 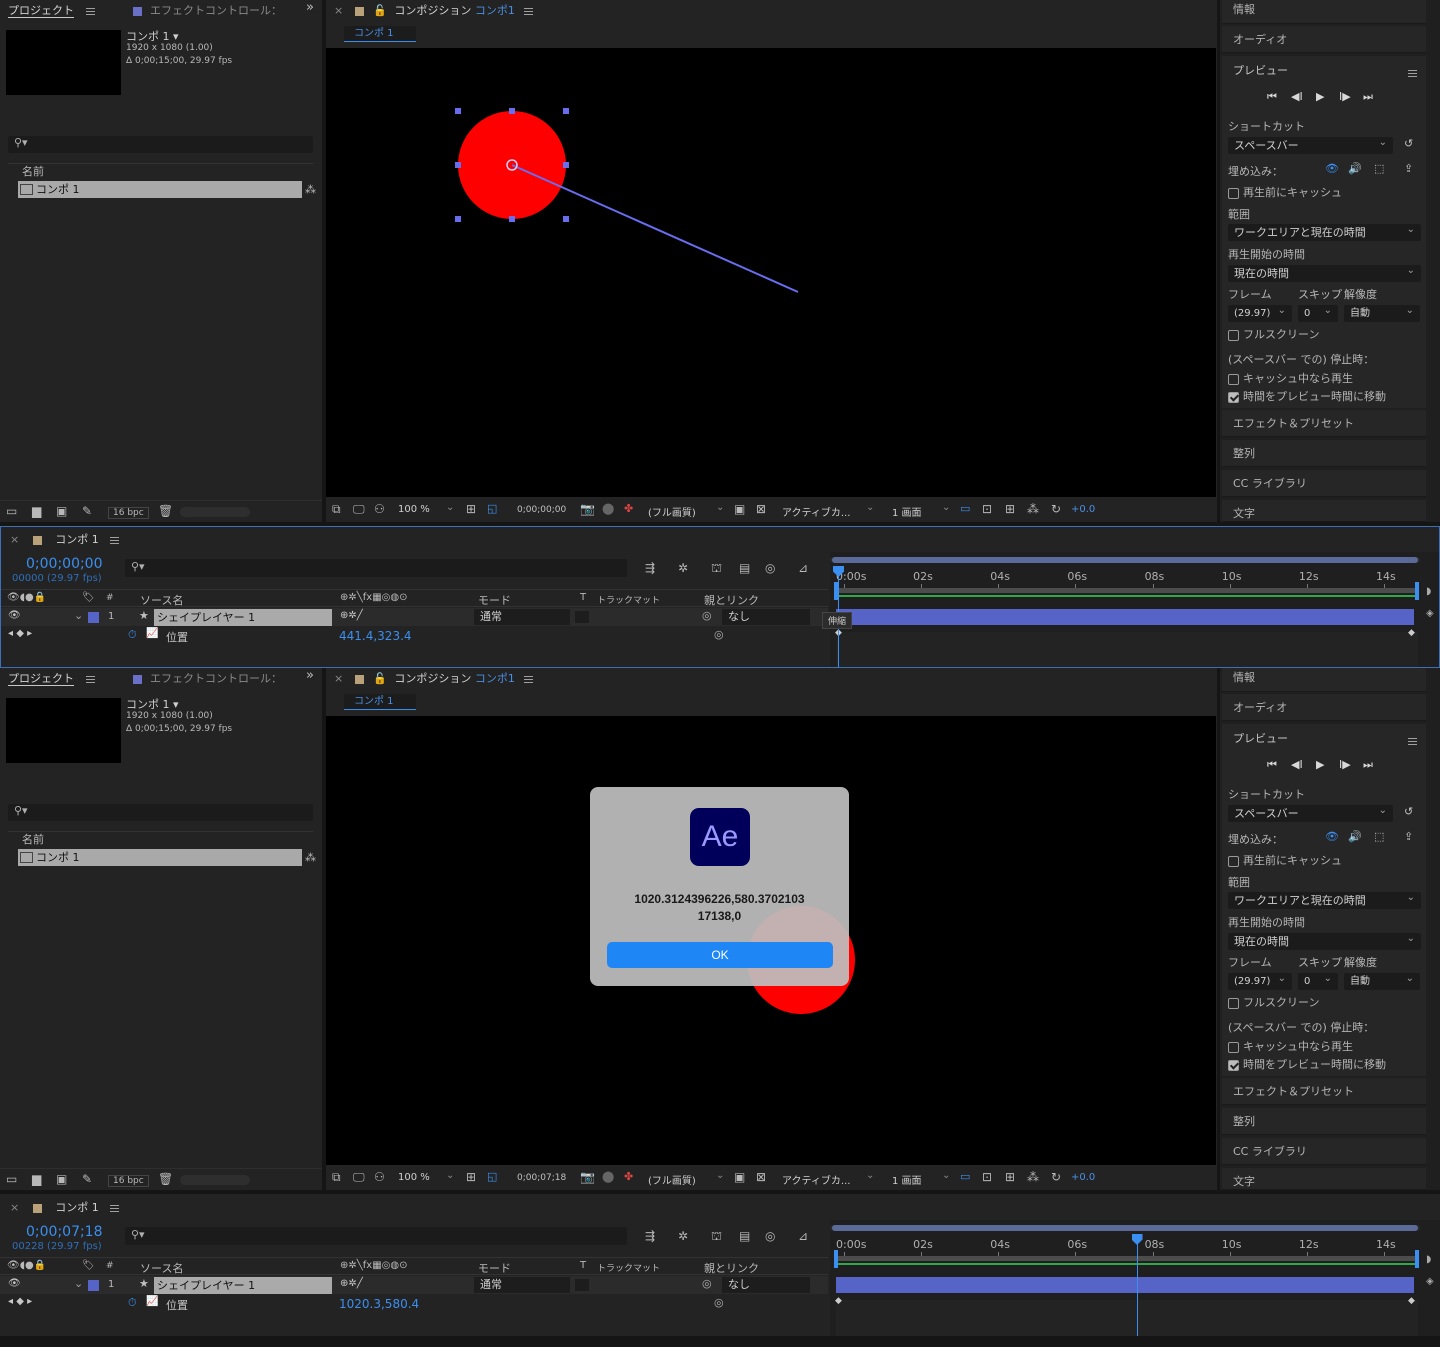 What do you see at coordinates (838, 1301) in the screenshot?
I see `keyframe-start: ◆` at bounding box center [838, 1301].